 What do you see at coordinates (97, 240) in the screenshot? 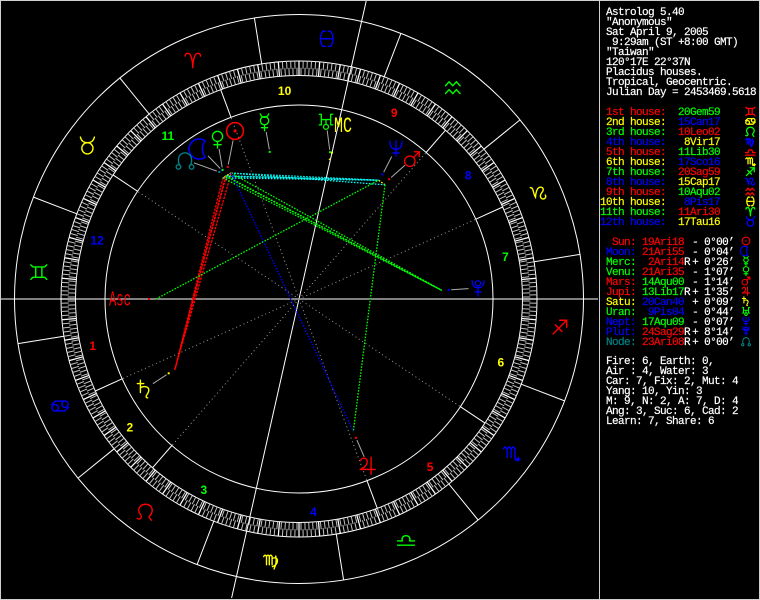
I see `svg-text: 12` at bounding box center [97, 240].